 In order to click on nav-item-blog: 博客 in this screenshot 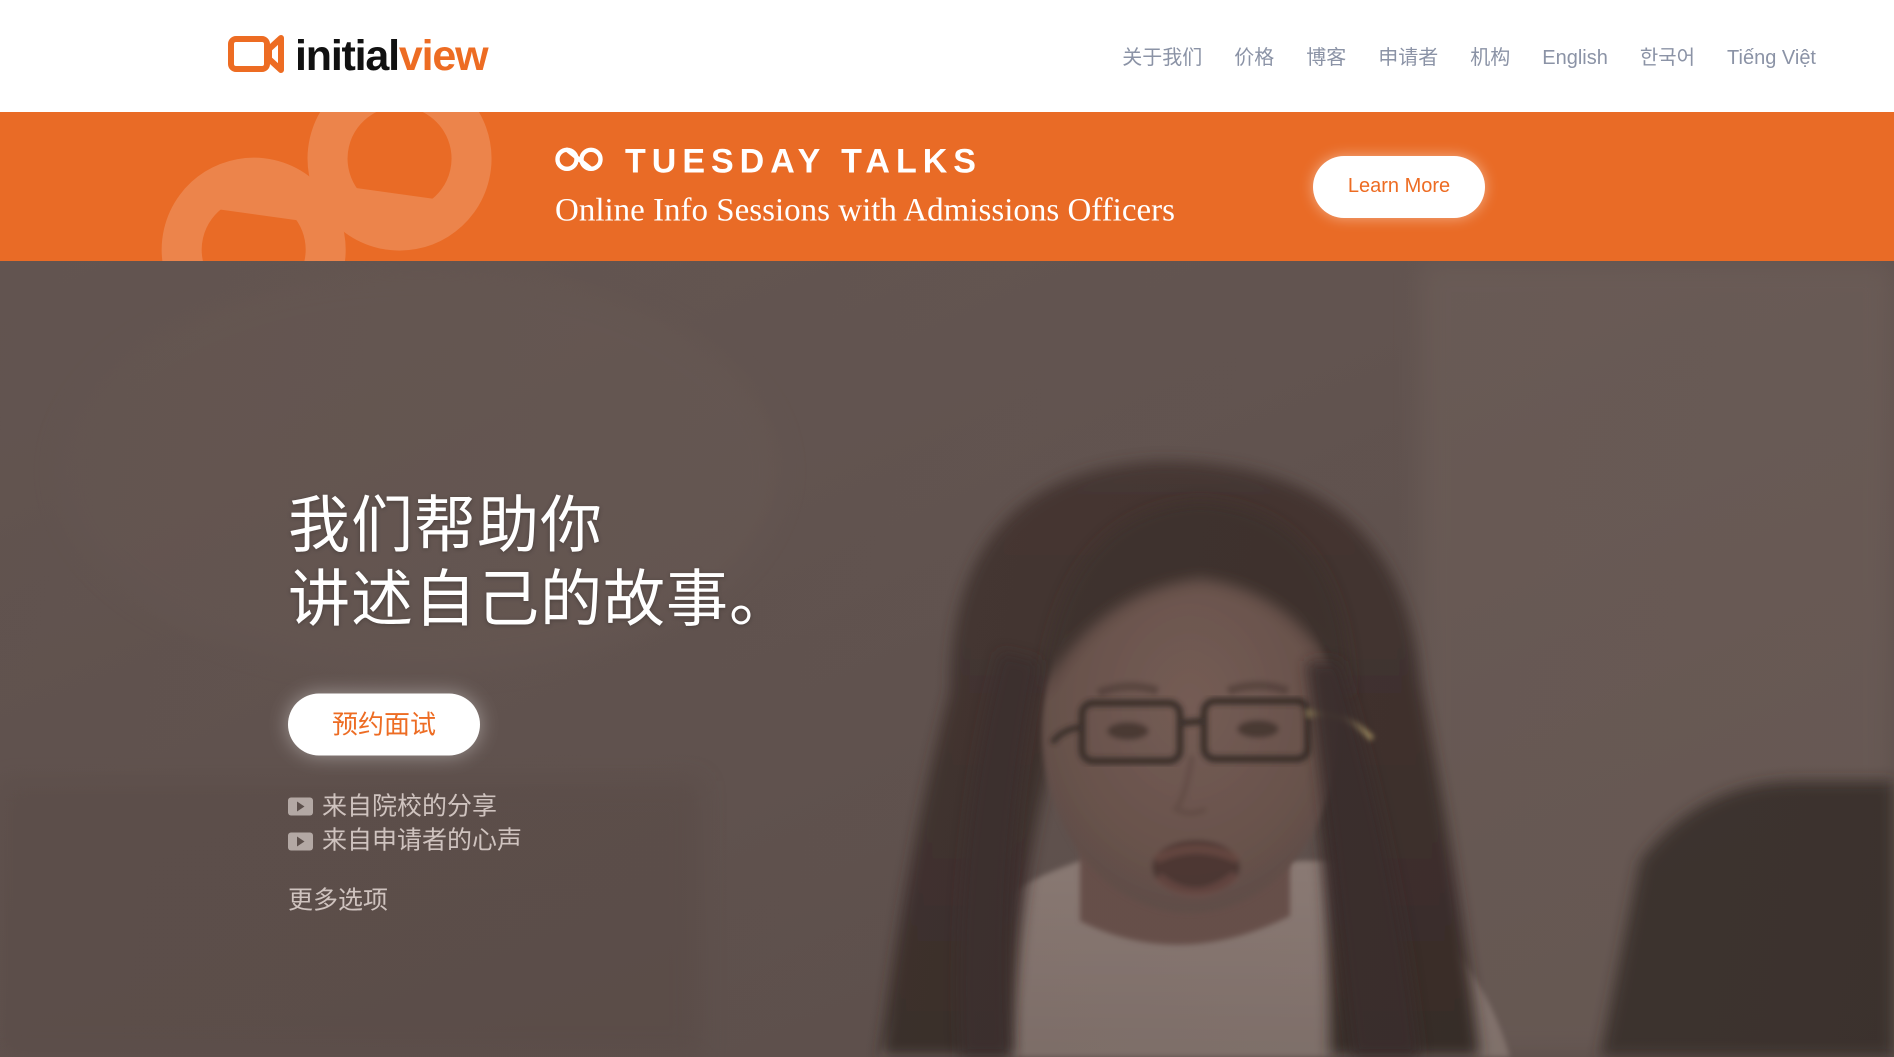, I will do `click(1326, 58)`.